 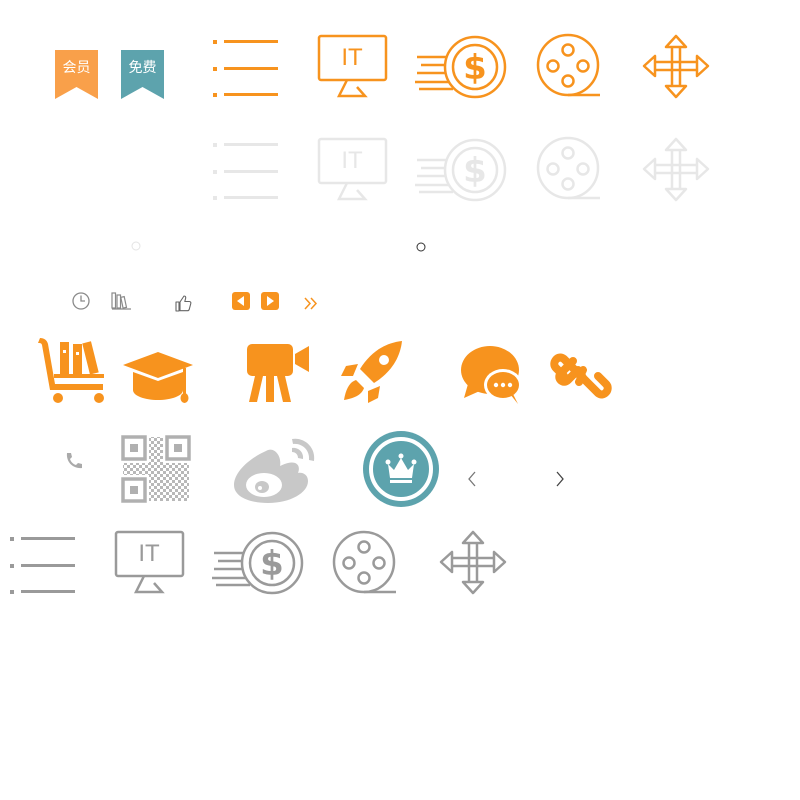 What do you see at coordinates (472, 479) in the screenshot?
I see `chevron-left-icon` at bounding box center [472, 479].